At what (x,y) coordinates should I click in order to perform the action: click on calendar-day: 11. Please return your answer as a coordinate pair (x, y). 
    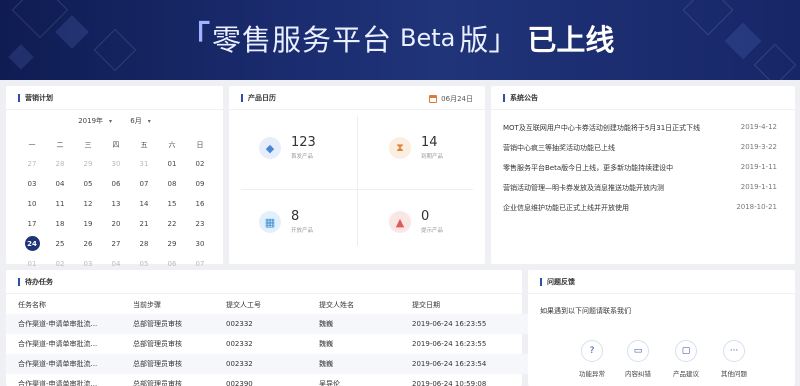
    Looking at the image, I should click on (60, 208).